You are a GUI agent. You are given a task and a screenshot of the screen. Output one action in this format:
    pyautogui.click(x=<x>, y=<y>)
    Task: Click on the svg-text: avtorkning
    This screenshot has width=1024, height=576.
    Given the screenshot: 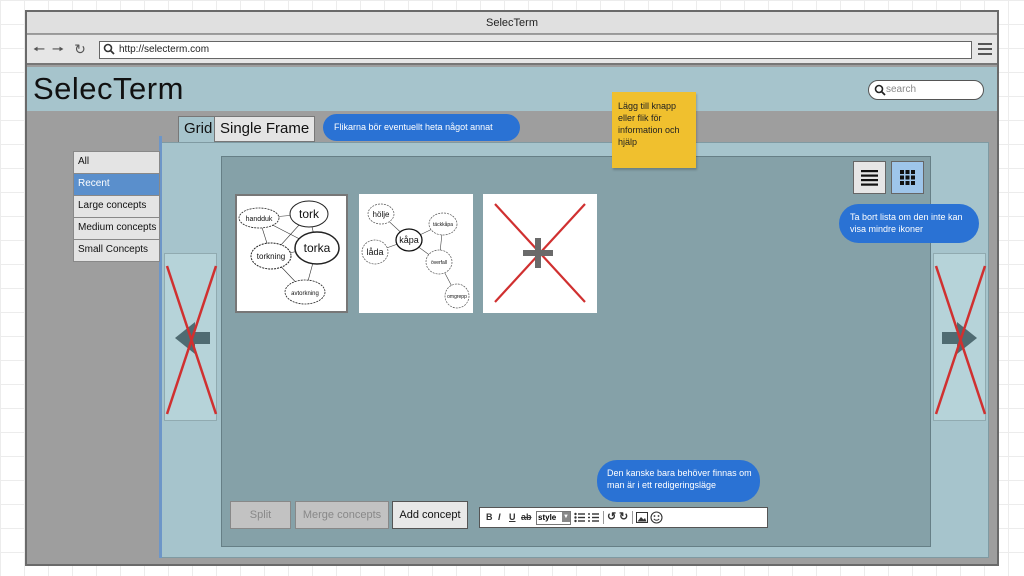 What is the action you would take?
    pyautogui.click(x=305, y=294)
    